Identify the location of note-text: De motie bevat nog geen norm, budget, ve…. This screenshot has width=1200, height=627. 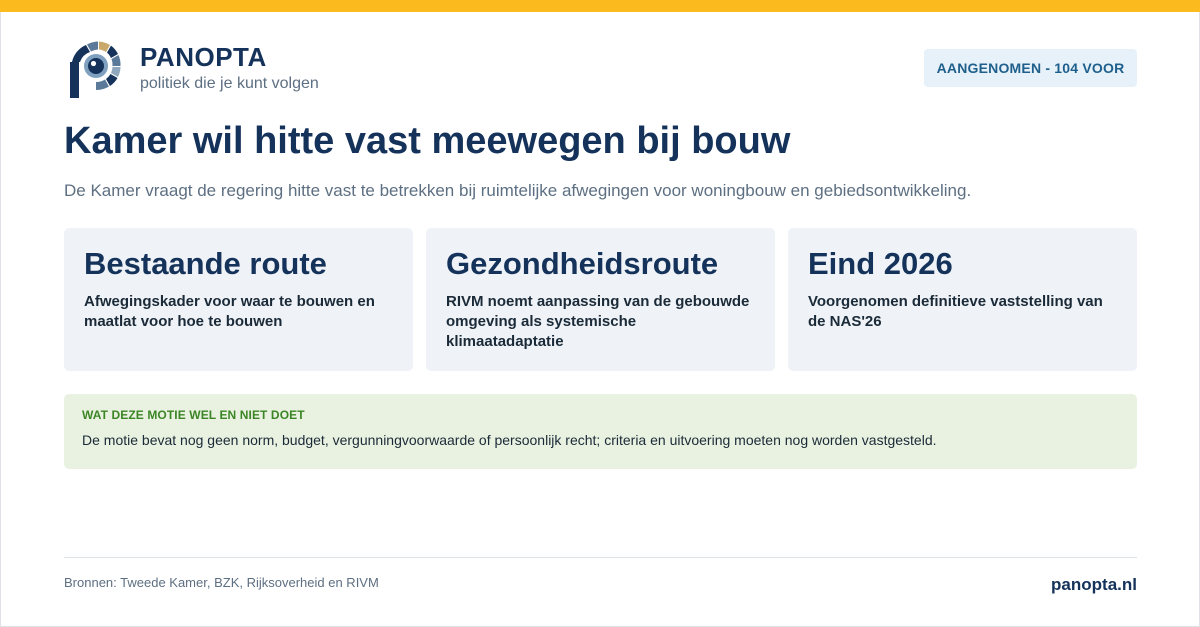
(509, 440).